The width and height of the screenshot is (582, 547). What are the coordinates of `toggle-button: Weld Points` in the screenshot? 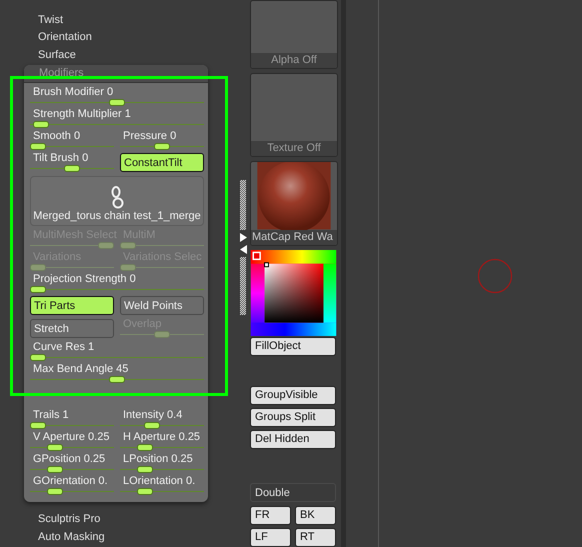 It's located at (162, 306).